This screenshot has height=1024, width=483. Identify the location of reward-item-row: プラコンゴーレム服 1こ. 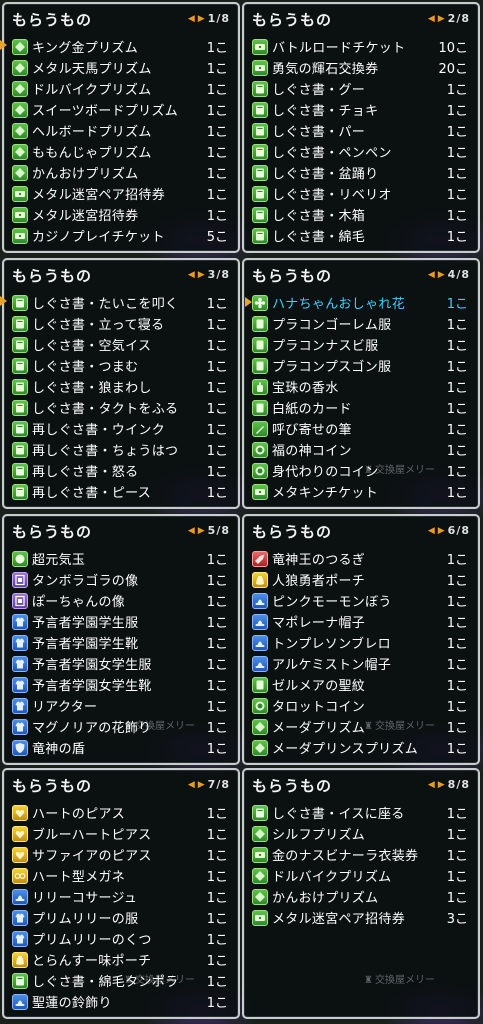
(360, 323).